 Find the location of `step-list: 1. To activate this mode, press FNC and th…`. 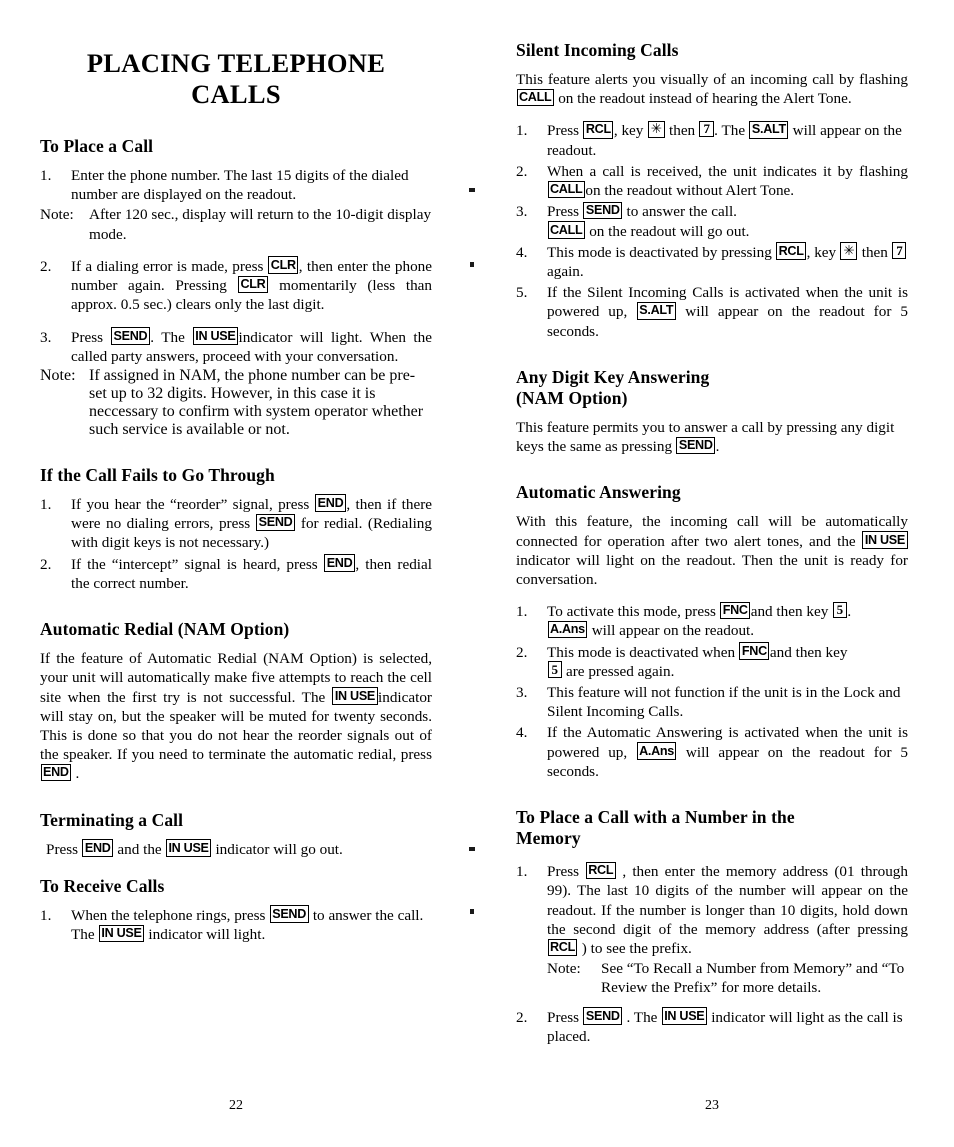

step-list: 1. To activate this mode, press FNC and th… is located at coordinates (712, 691).